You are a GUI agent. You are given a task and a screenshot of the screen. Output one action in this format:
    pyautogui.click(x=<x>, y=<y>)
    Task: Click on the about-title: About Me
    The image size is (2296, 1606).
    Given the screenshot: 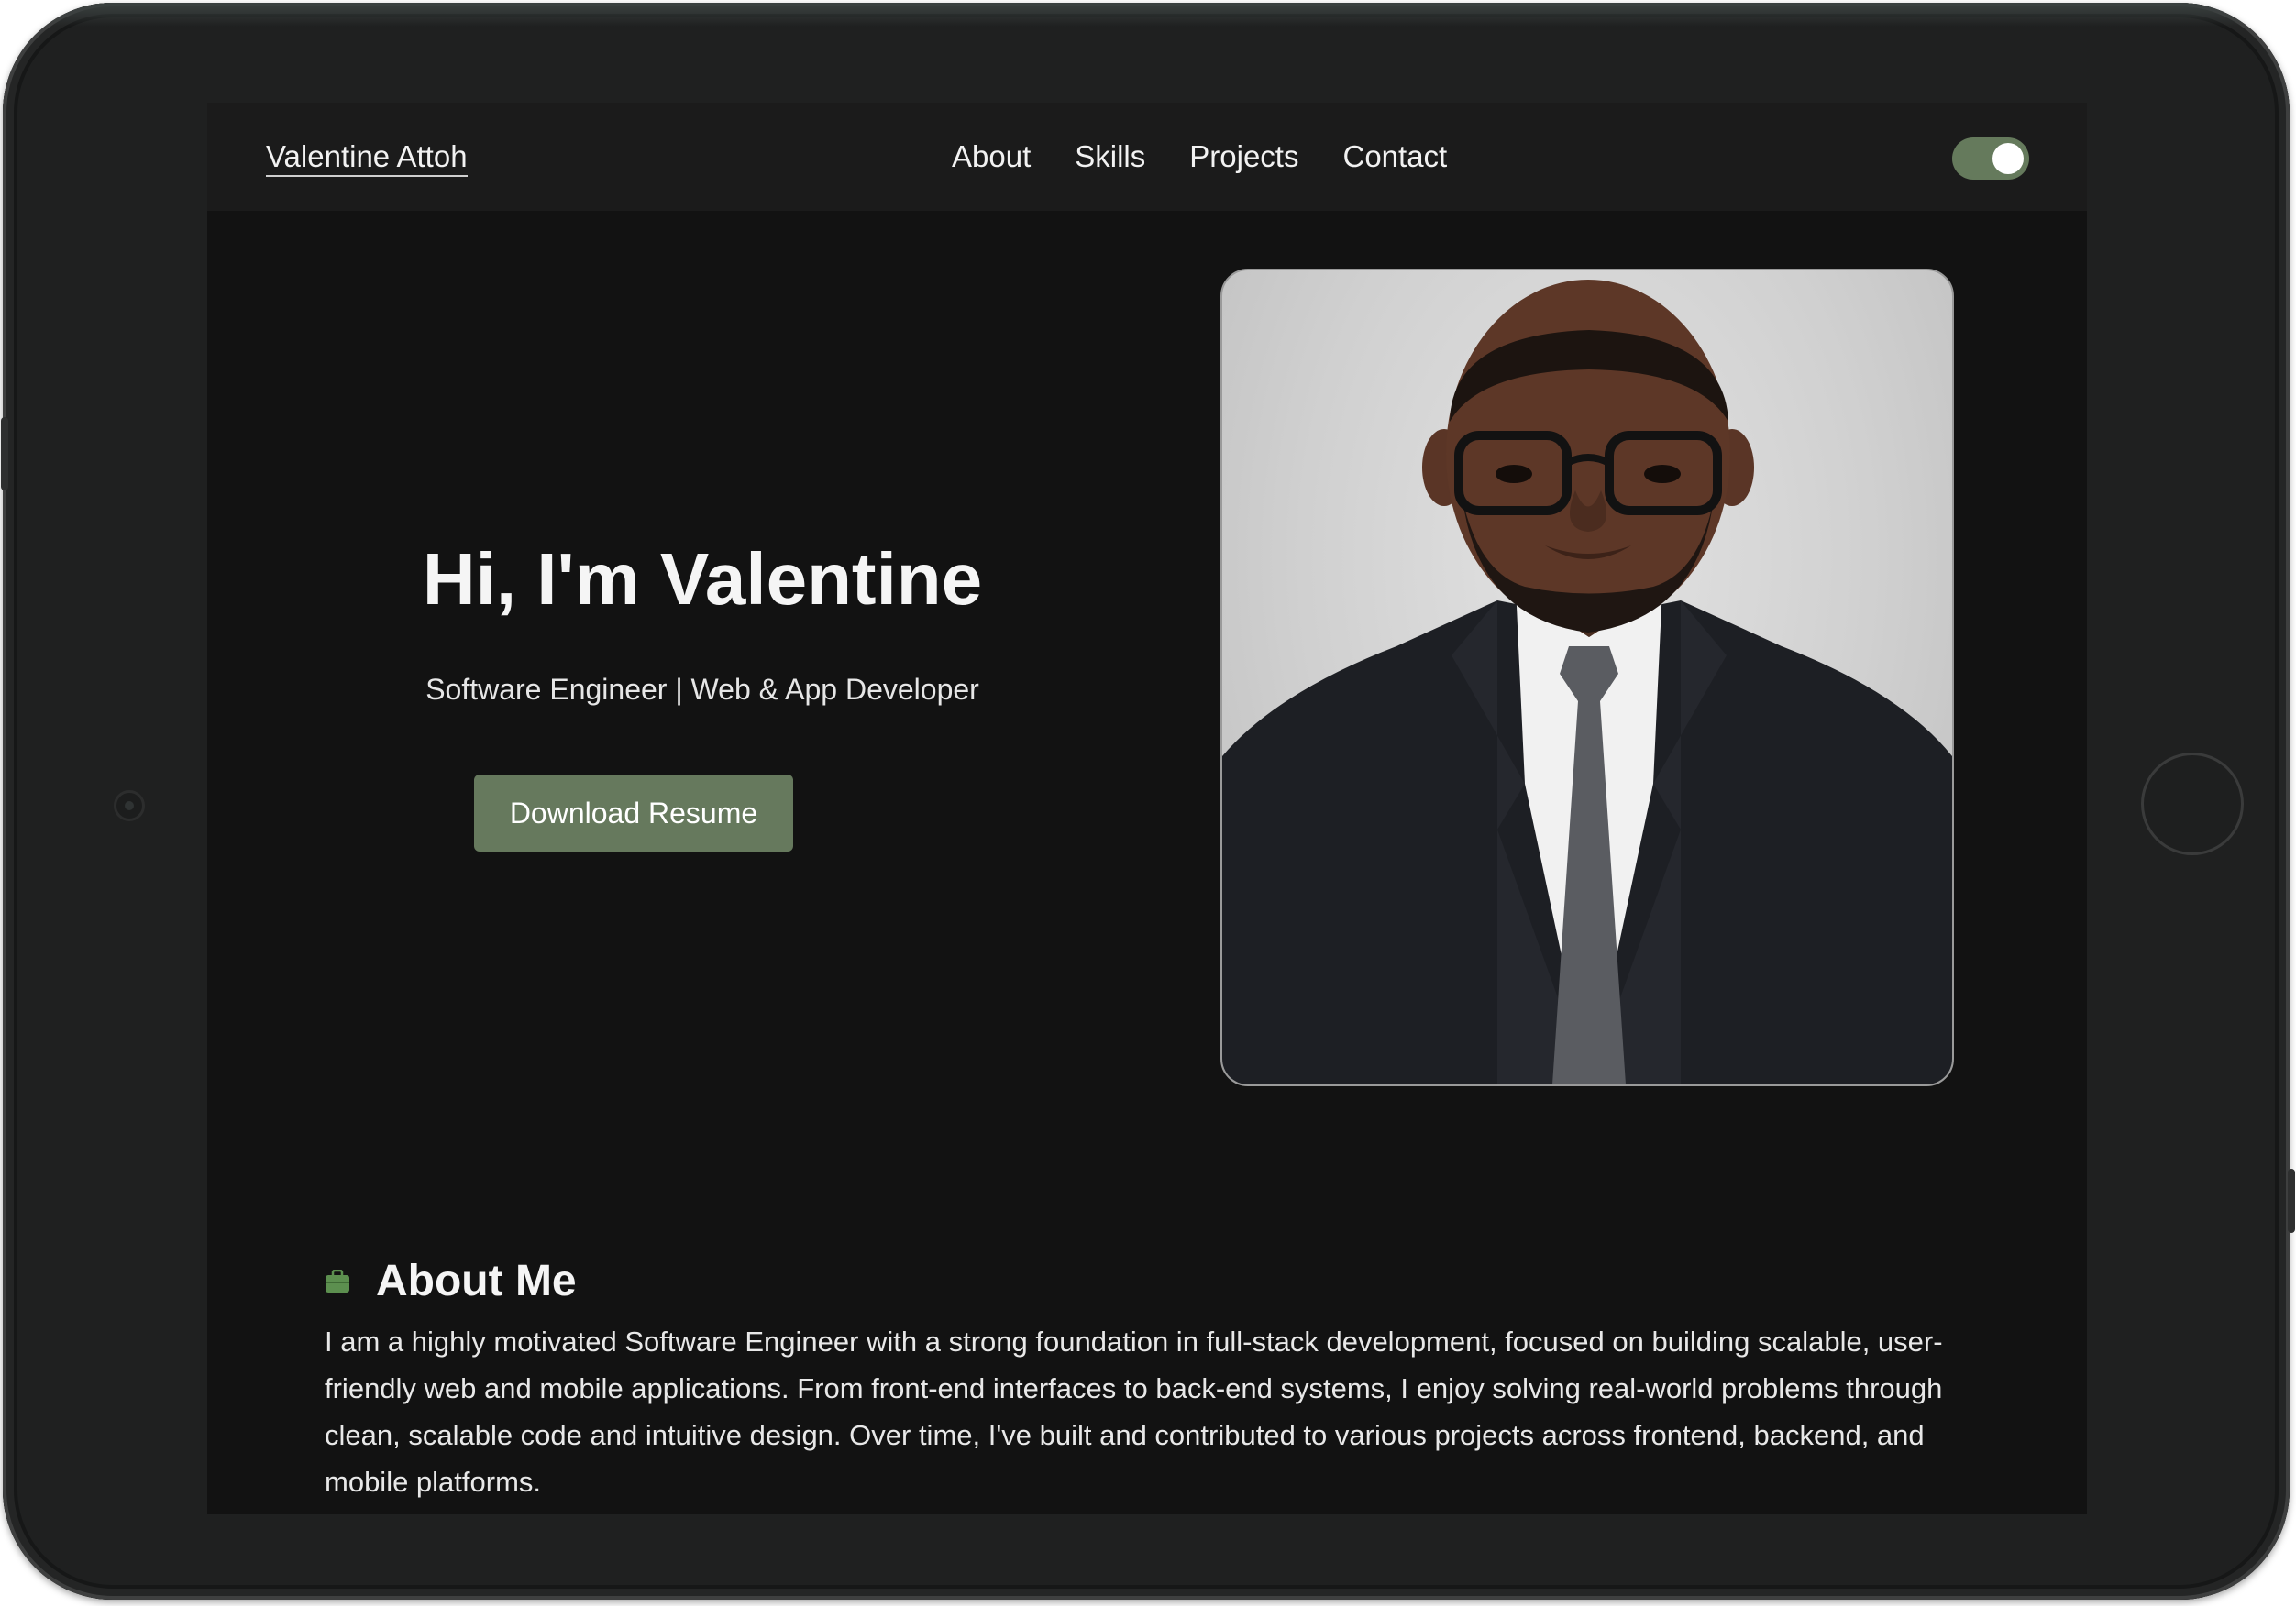 What is the action you would take?
    pyautogui.click(x=476, y=1281)
    